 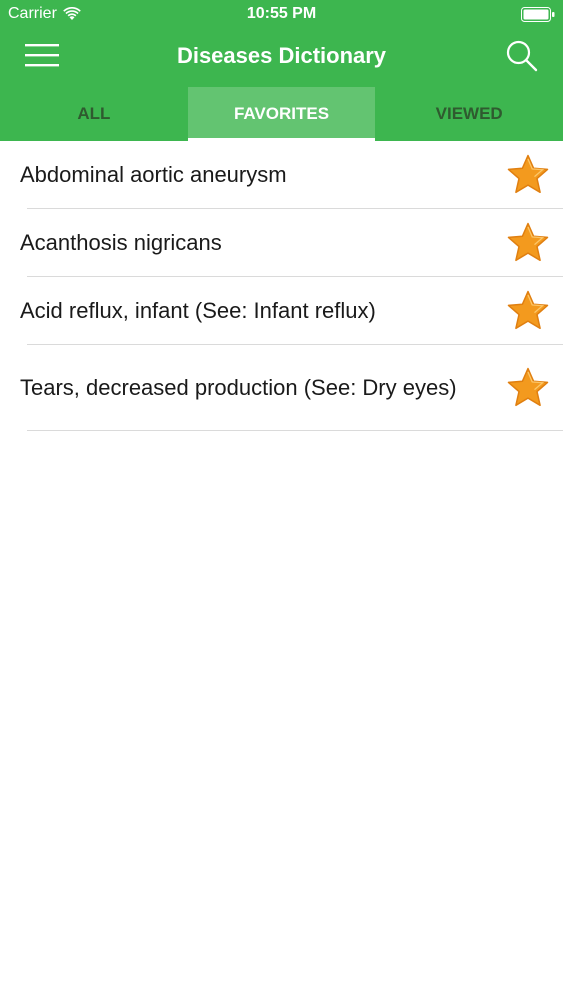 I want to click on list-item: Acid reflux, infant (See: Infant reflux), so click(x=281, y=311).